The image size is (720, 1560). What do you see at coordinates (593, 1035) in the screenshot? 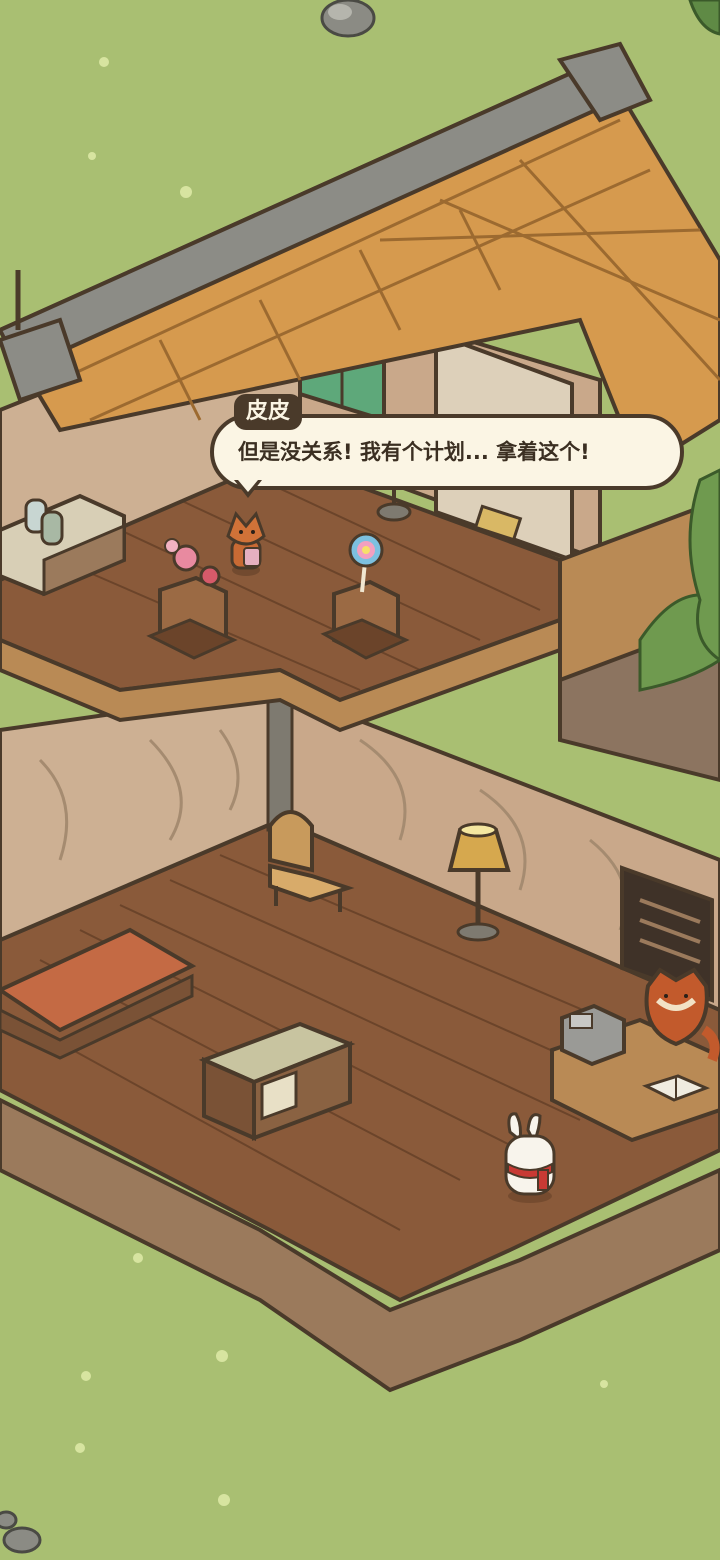
I see `cash-register-icon` at bounding box center [593, 1035].